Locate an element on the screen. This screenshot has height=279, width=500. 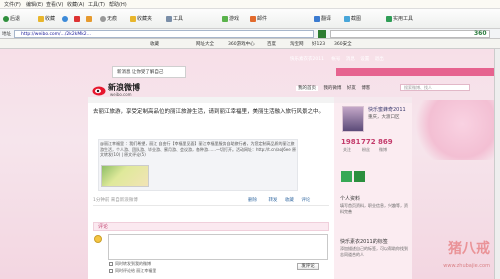
tags-section-text: 添加描述自己的标签，可以帮助你找到志同道合的人 is located at coordinates (374, 251).